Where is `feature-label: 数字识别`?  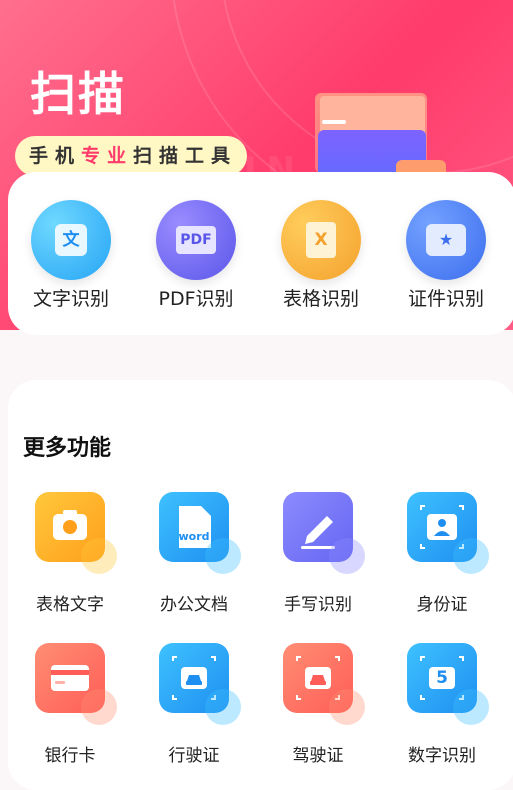
feature-label: 数字识别 is located at coordinates (442, 756).